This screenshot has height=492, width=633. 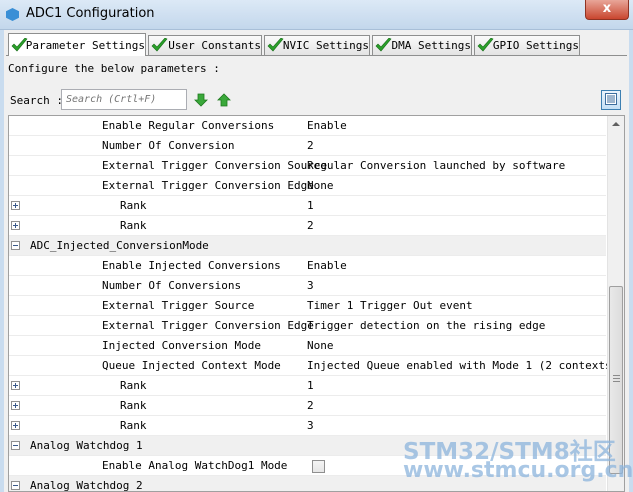 I want to click on window-titlebar: ADC1 Configuration x, so click(x=316, y=15).